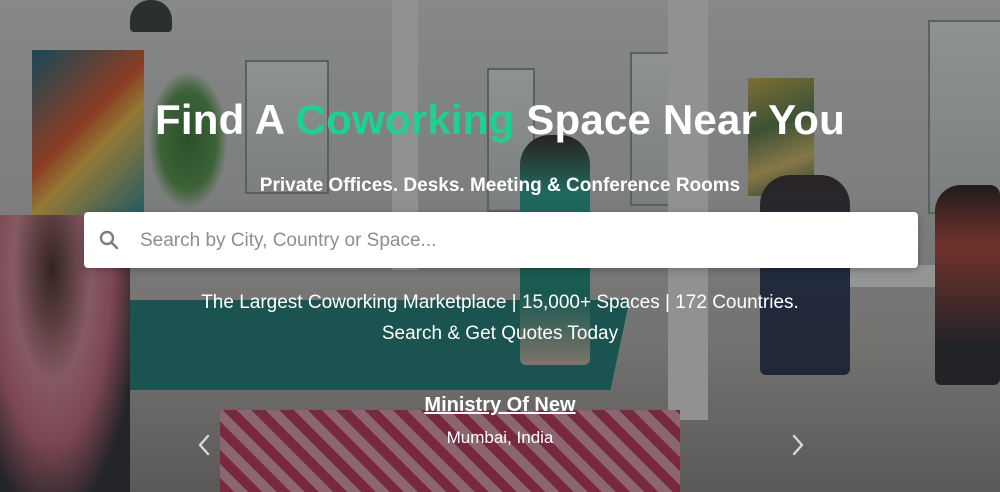 Image resolution: width=1000 pixels, height=492 pixels. Describe the element at coordinates (405, 119) in the screenshot. I see `hero-title-accent: Coworking` at that location.